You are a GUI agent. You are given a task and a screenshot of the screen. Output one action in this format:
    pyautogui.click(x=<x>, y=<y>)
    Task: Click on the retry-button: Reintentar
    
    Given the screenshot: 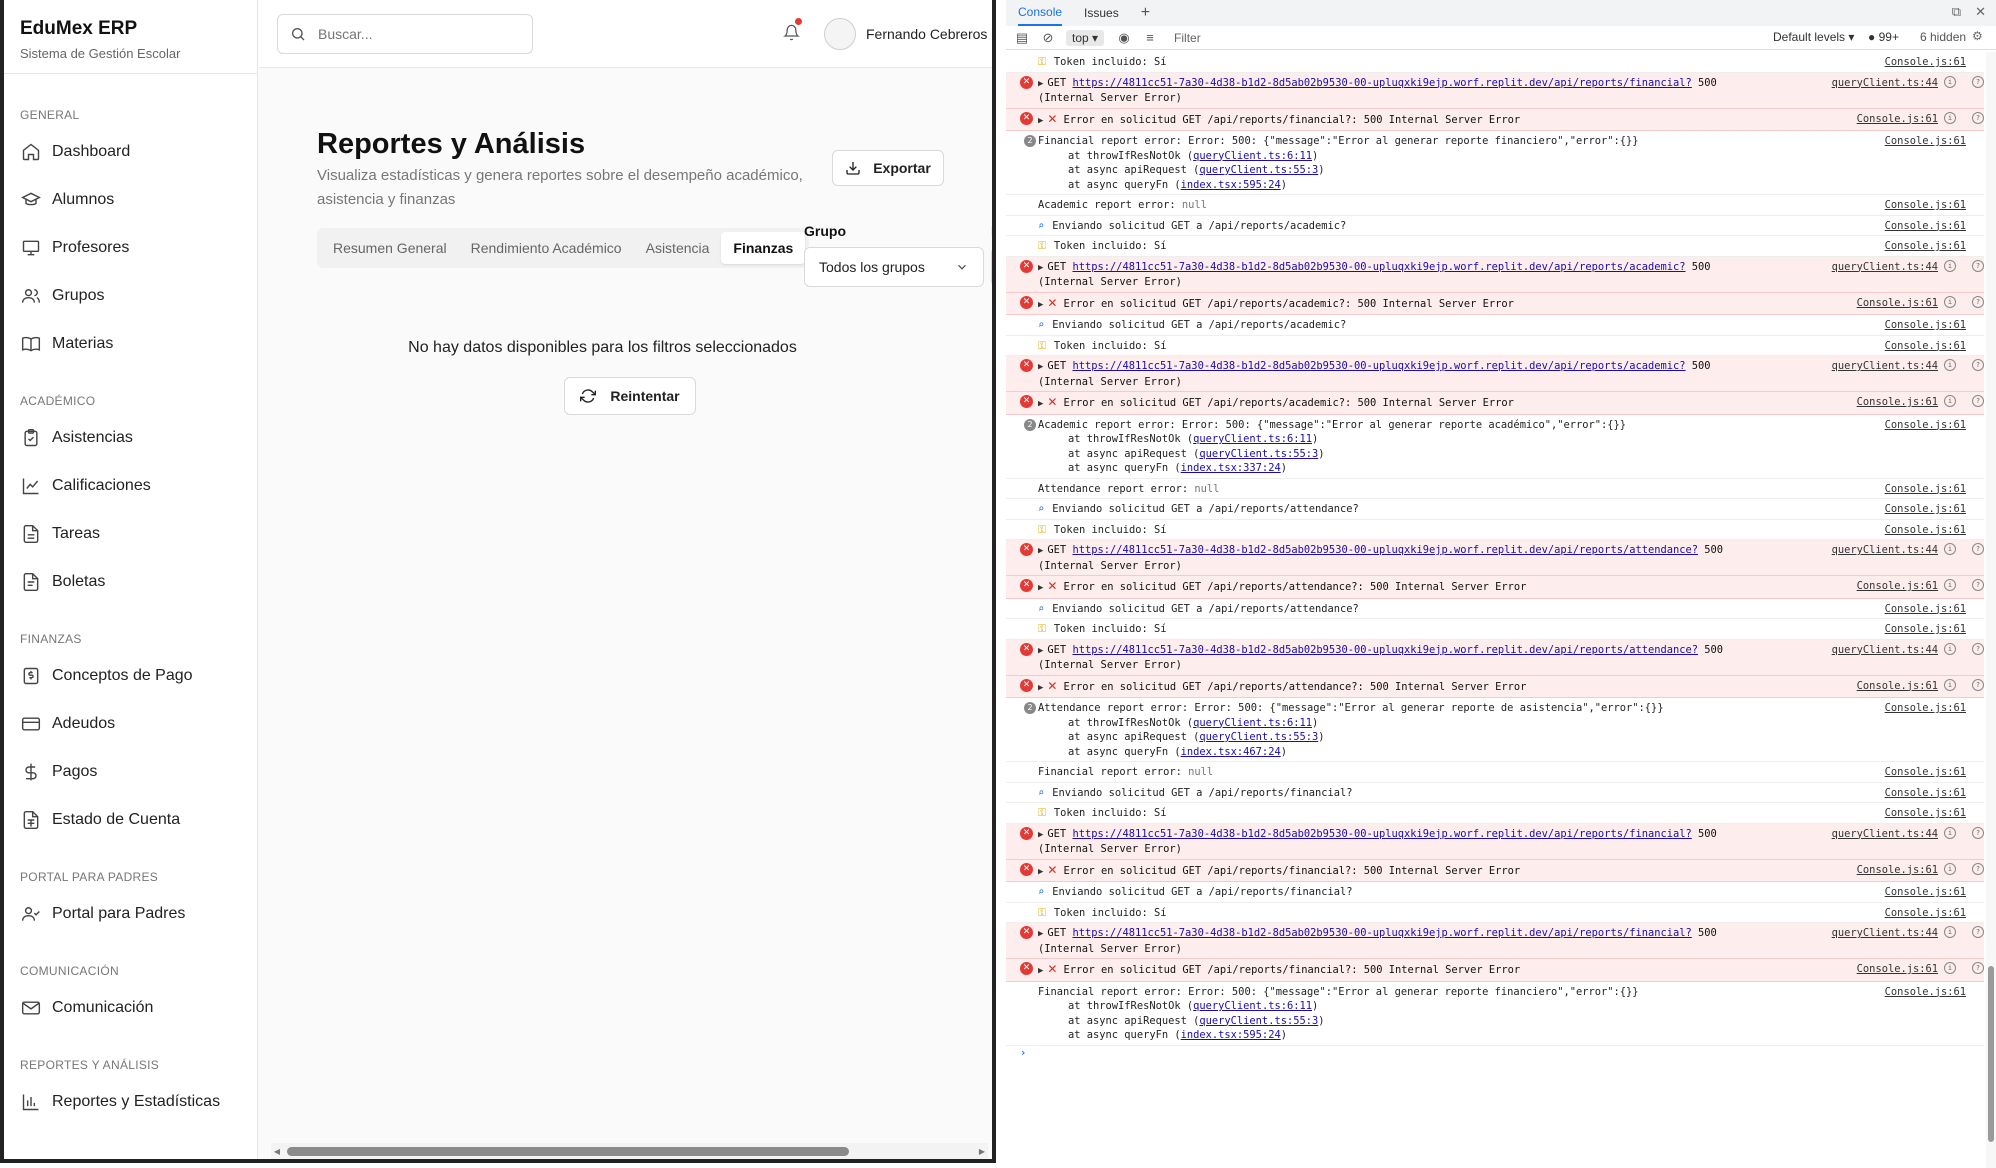 What is the action you would take?
    pyautogui.click(x=630, y=396)
    